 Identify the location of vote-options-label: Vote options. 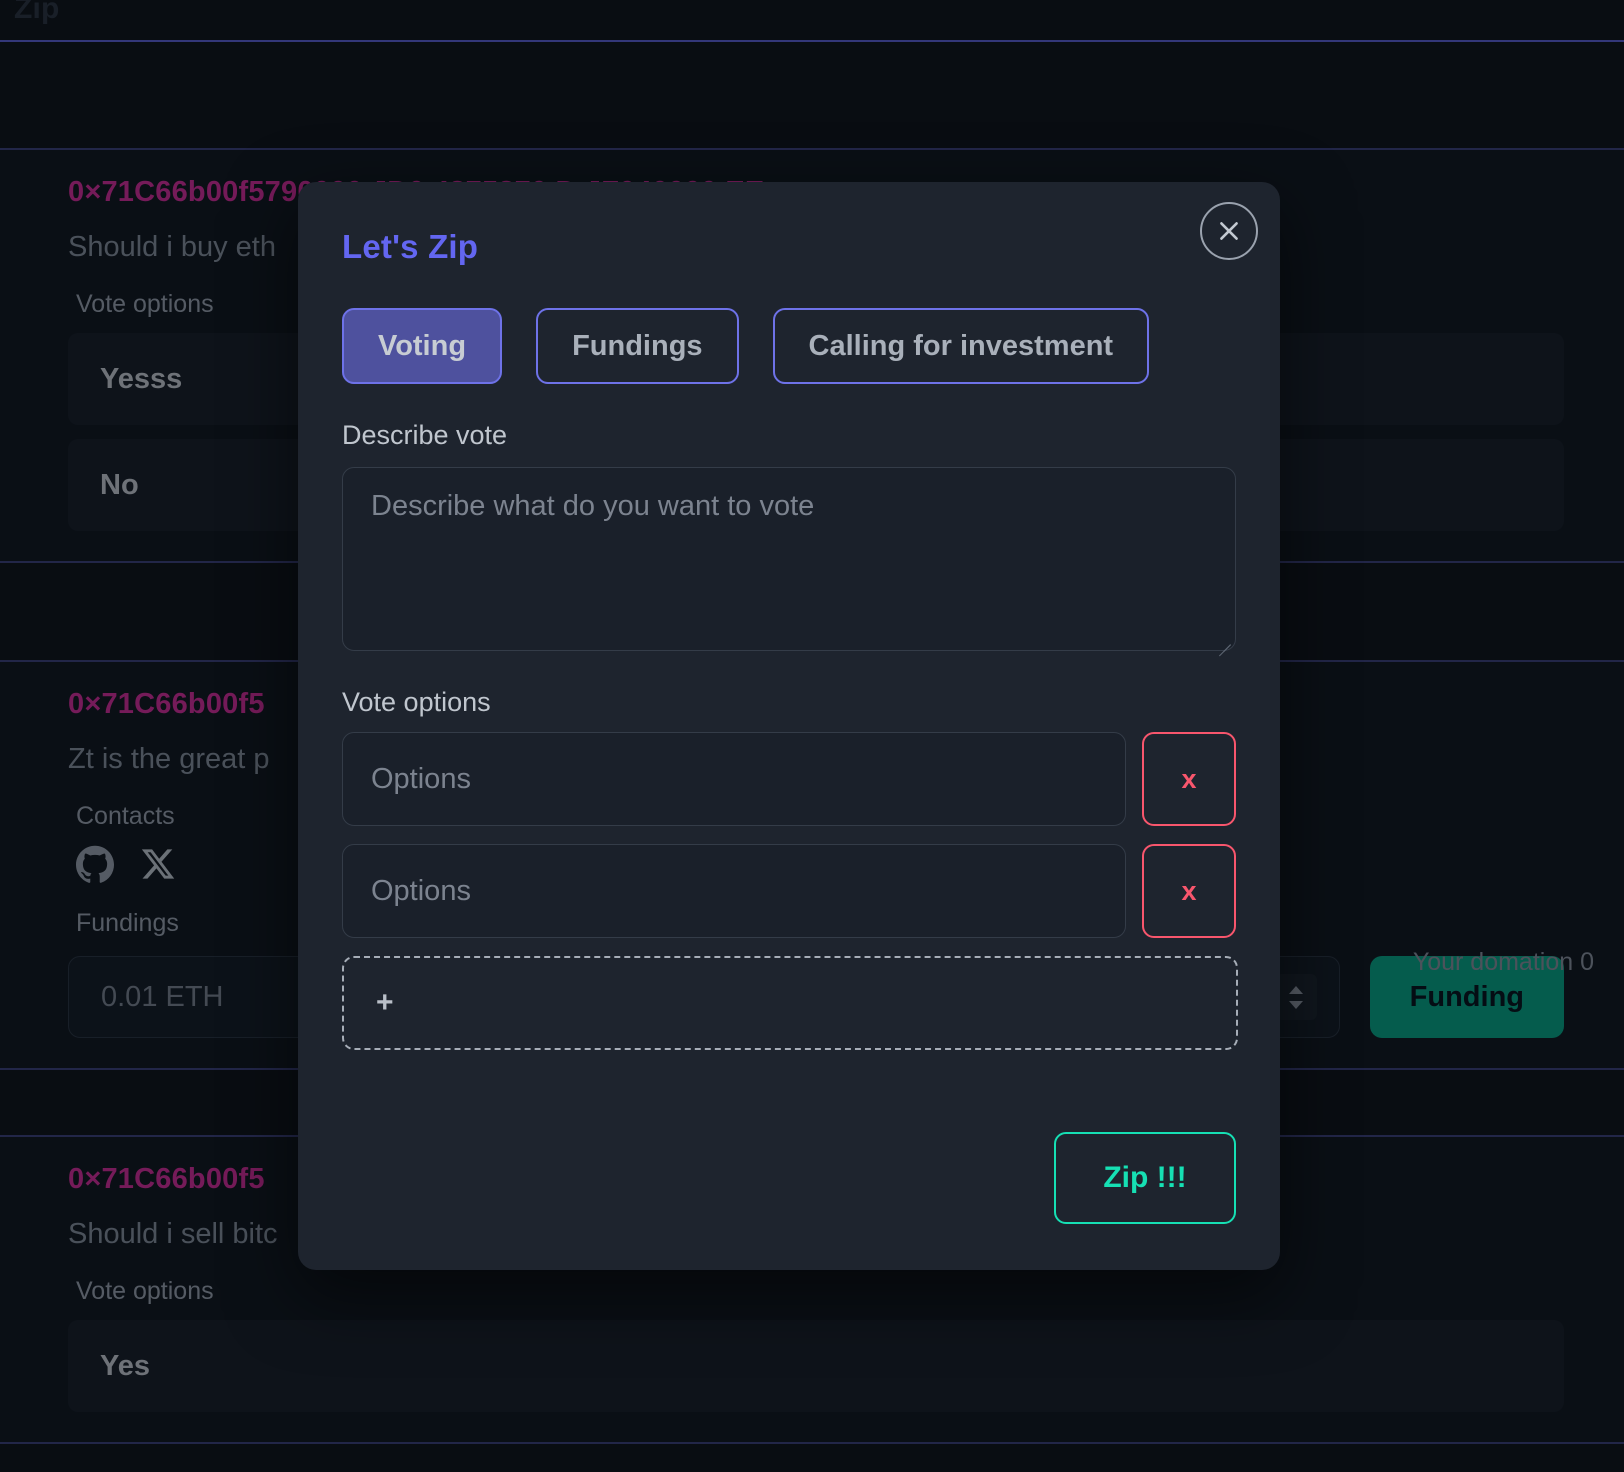
(416, 702).